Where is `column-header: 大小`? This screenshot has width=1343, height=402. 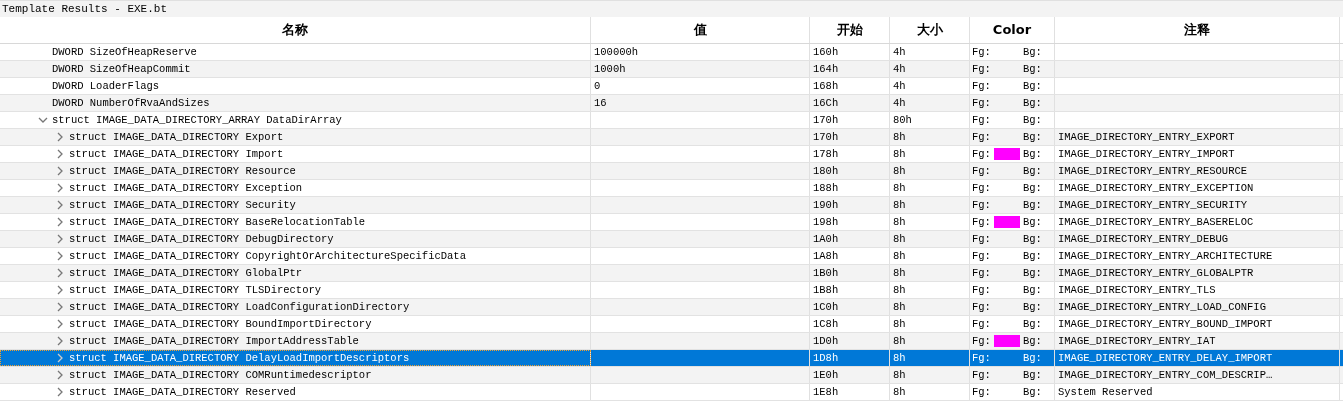
column-header: 大小 is located at coordinates (930, 30).